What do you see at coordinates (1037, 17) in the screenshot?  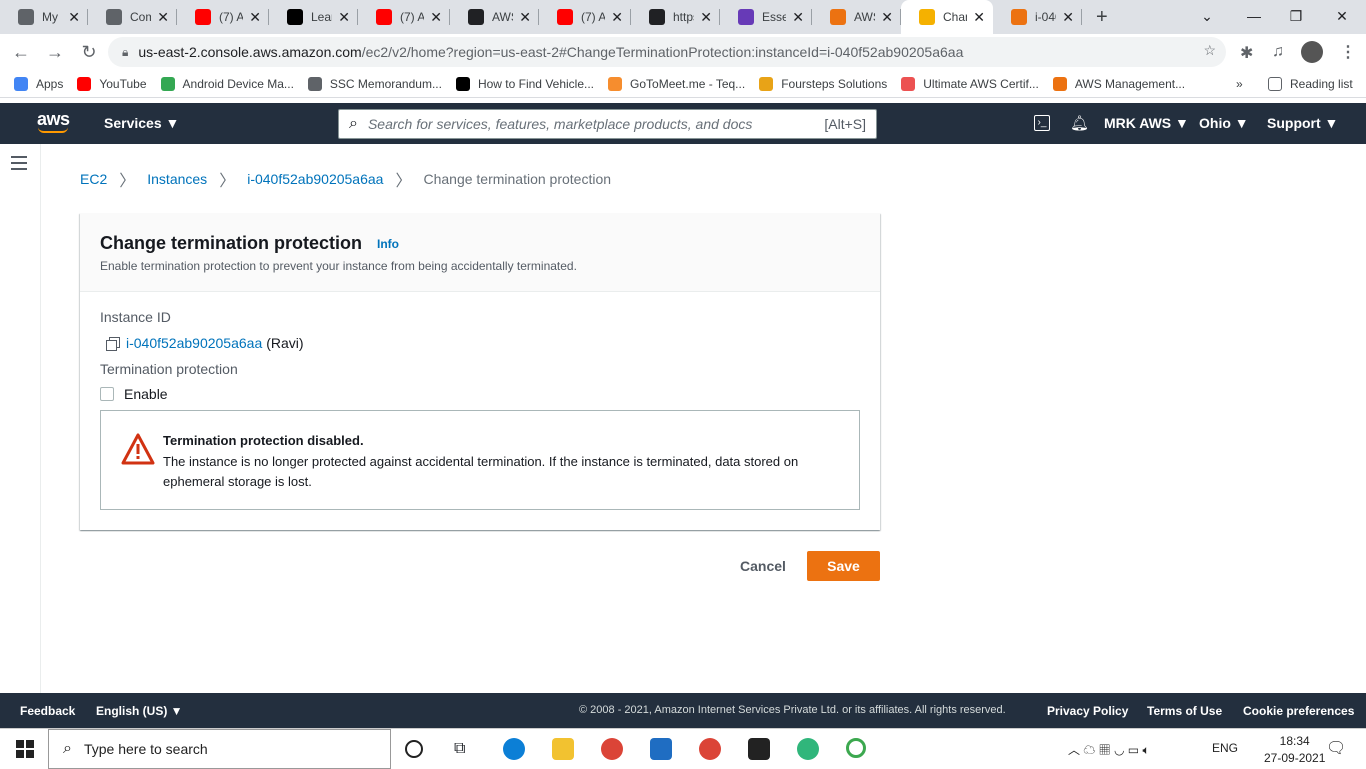 I see `browser-tab: i-040 ✕` at bounding box center [1037, 17].